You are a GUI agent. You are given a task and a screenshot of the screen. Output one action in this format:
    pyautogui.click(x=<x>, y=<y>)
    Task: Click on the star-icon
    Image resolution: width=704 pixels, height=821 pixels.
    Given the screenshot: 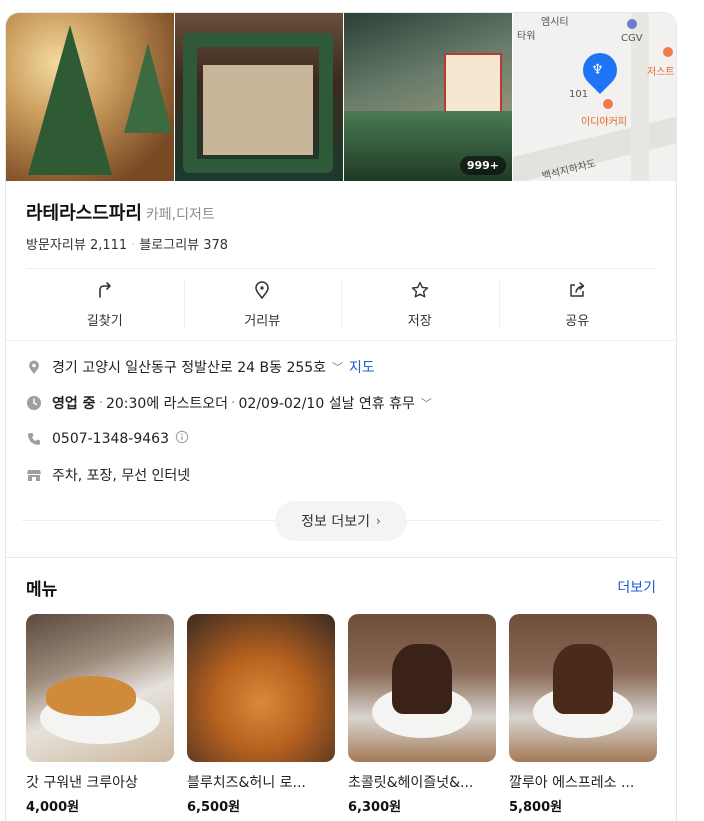 What is the action you would take?
    pyautogui.click(x=419, y=289)
    